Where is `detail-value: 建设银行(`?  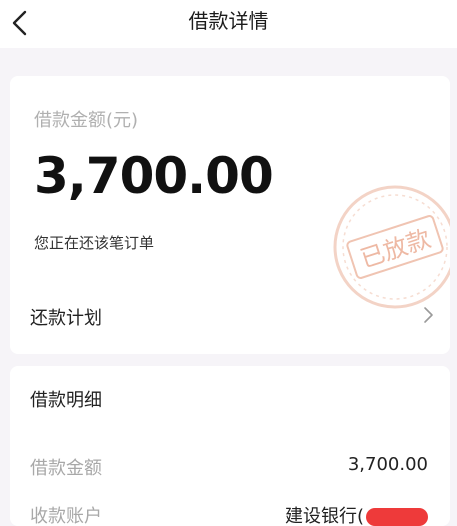 detail-value: 建设银行( is located at coordinates (356, 514).